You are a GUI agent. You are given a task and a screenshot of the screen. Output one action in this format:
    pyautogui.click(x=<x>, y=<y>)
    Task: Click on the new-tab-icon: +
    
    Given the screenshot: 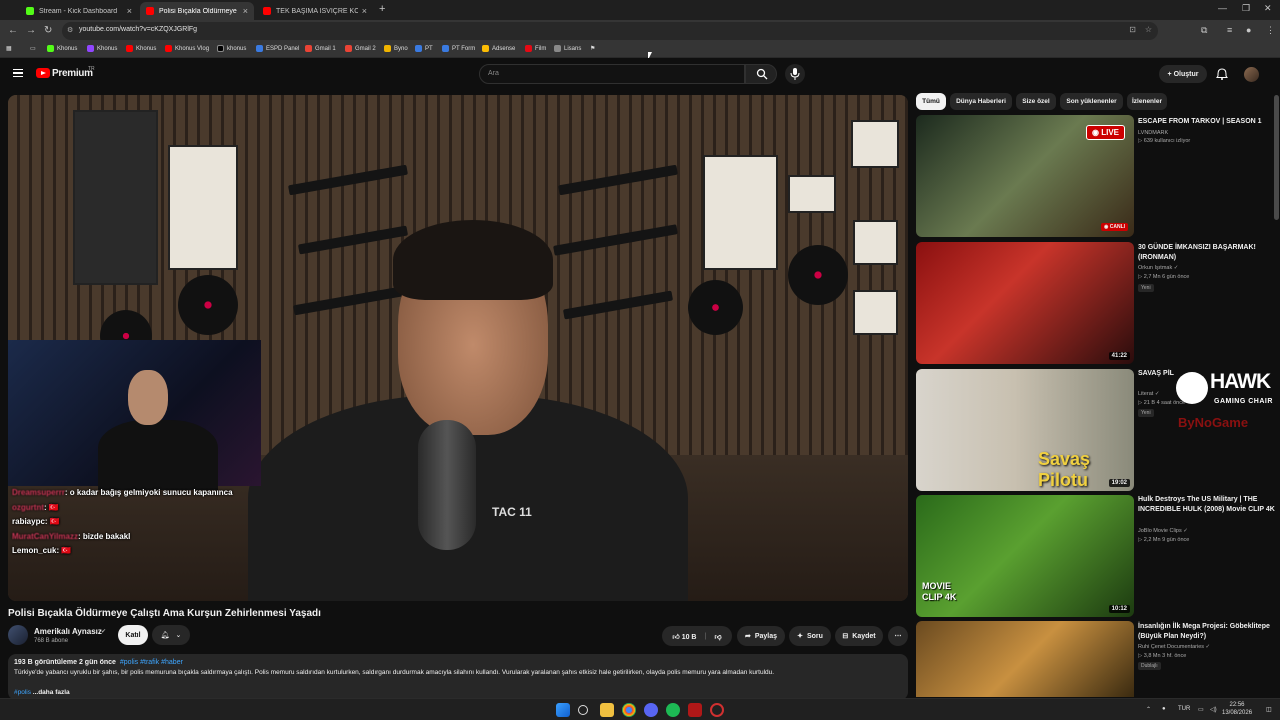 What is the action you would take?
    pyautogui.click(x=382, y=9)
    